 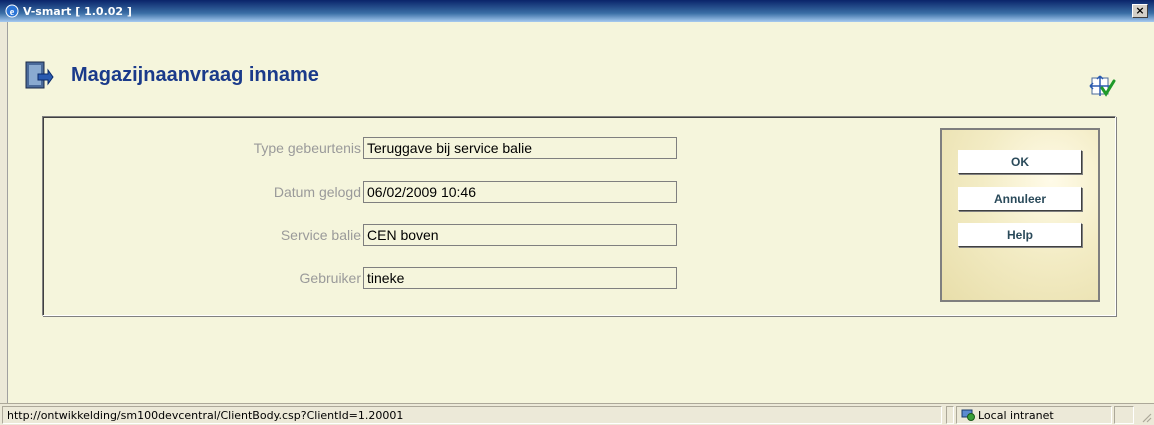 What do you see at coordinates (520, 235) in the screenshot?
I see `desk-field: CEN boven` at bounding box center [520, 235].